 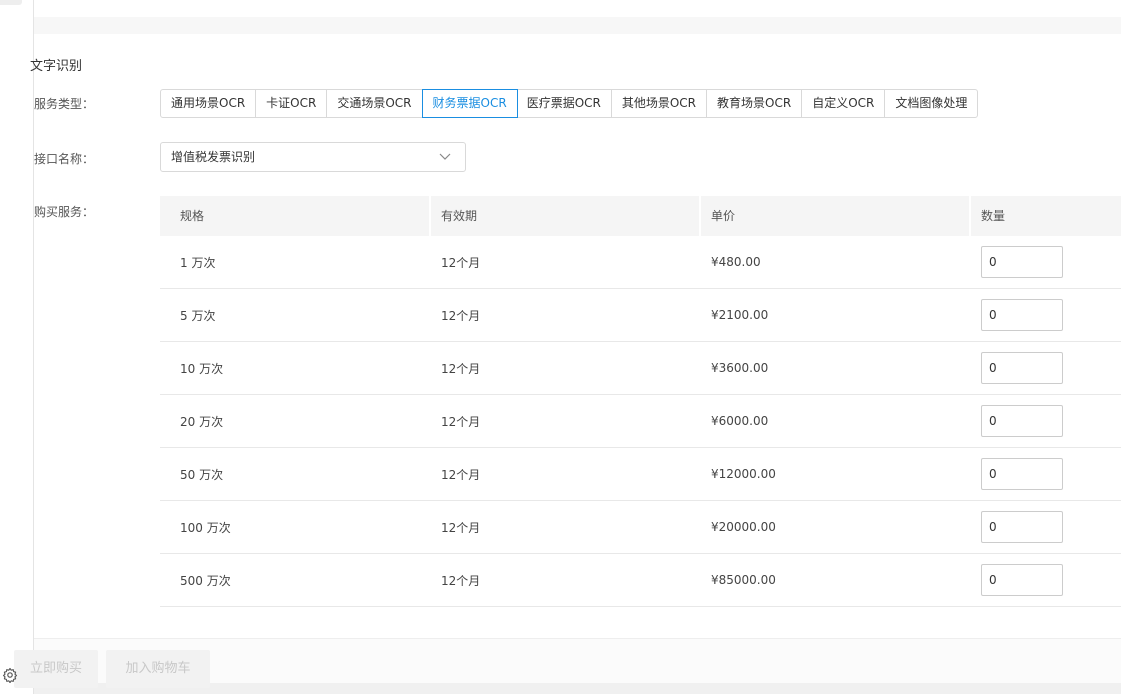 What do you see at coordinates (202, 368) in the screenshot?
I see `cell-spec: 10 万次` at bounding box center [202, 368].